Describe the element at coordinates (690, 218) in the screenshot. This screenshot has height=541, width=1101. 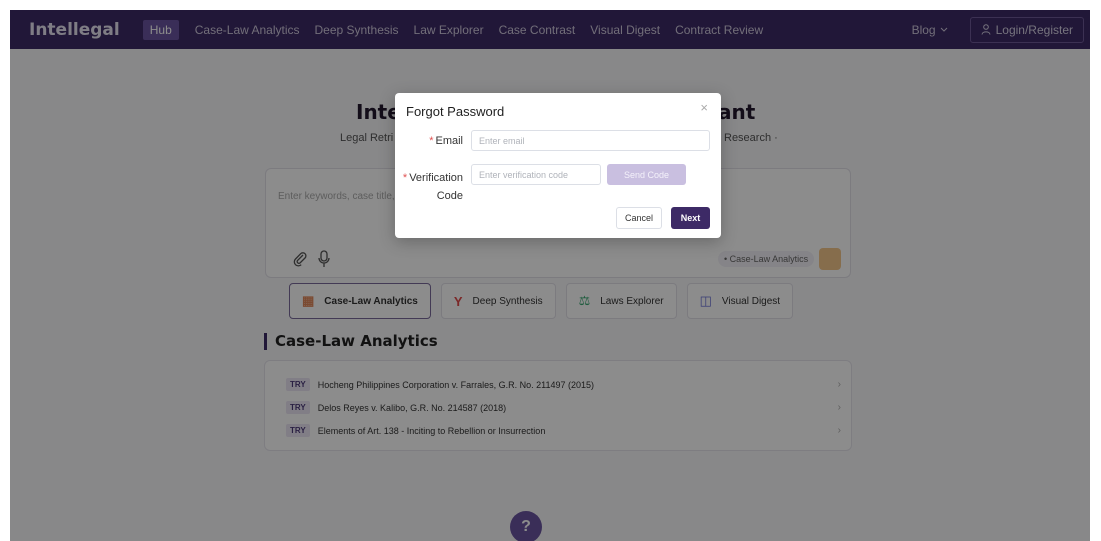
I see `next-button: Next` at that location.